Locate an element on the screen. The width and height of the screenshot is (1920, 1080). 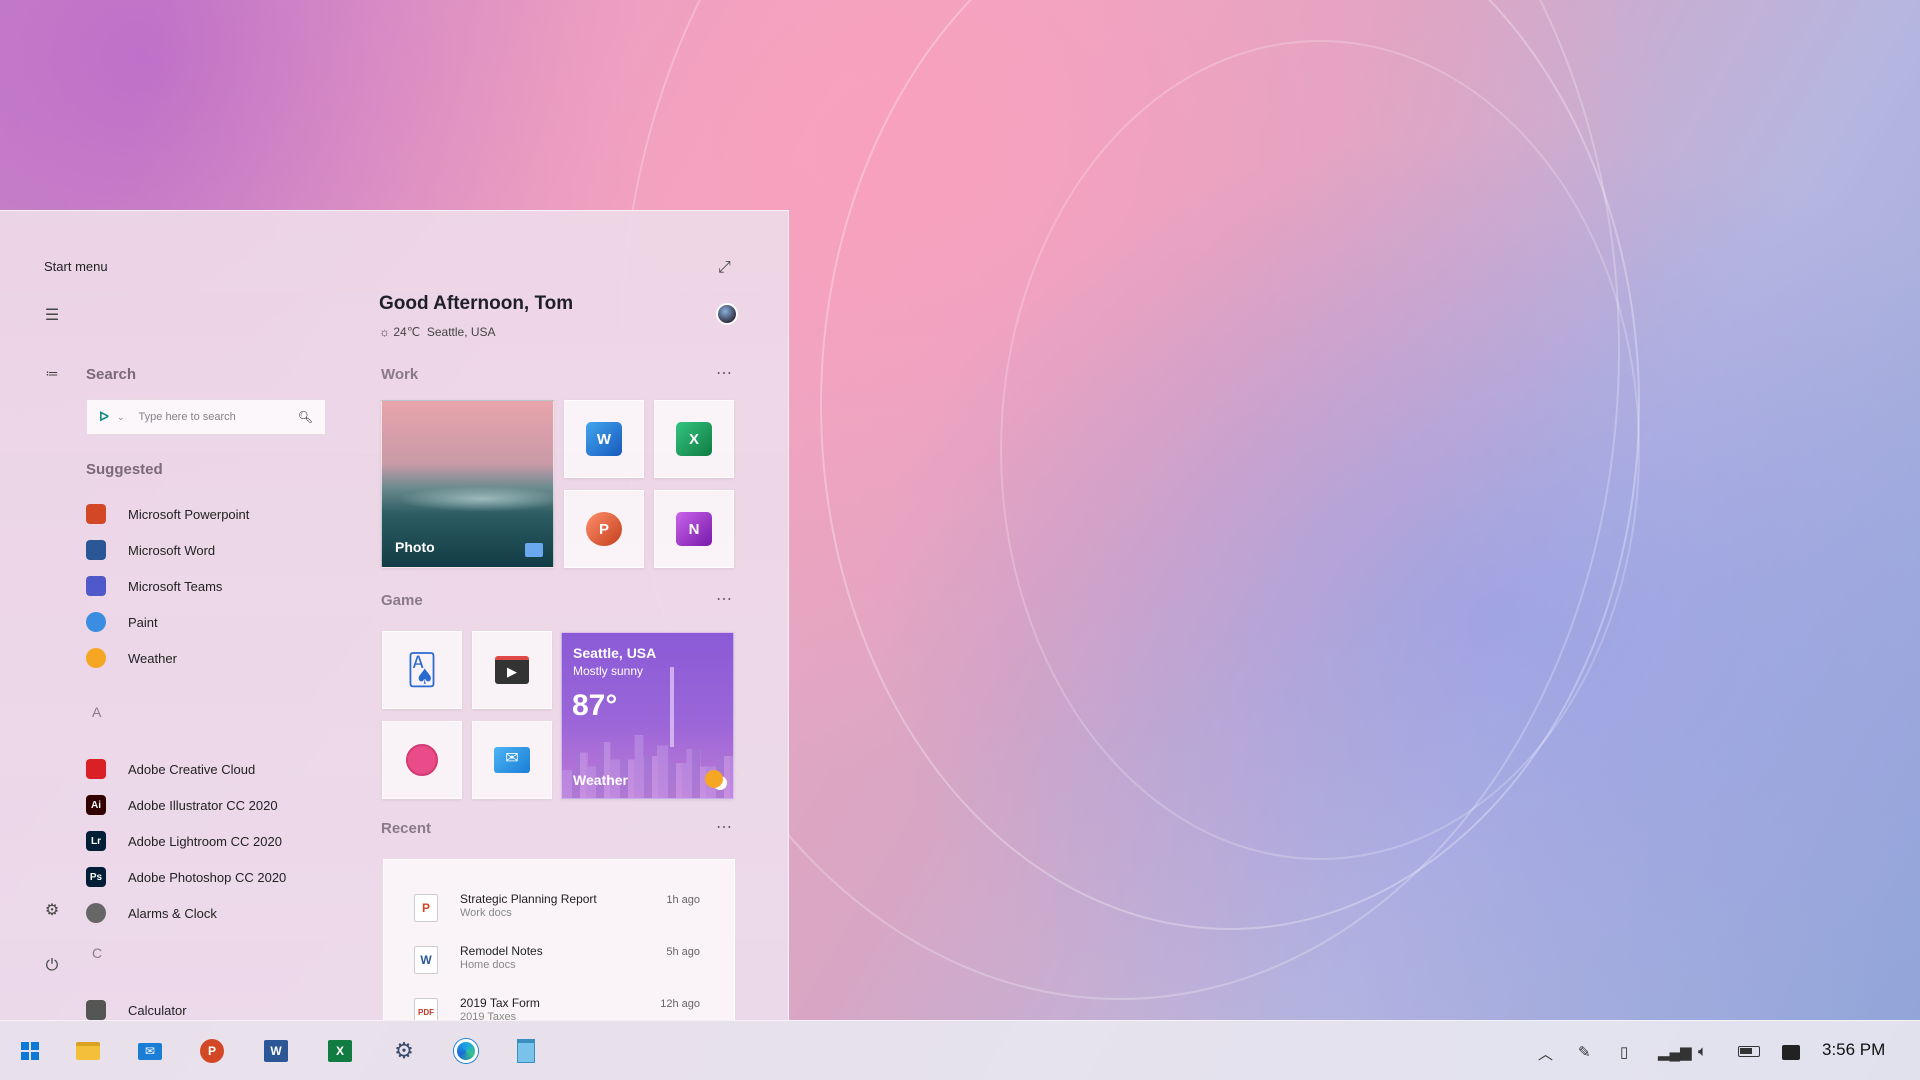
pdf-file-icon: PDF is located at coordinates (426, 1009).